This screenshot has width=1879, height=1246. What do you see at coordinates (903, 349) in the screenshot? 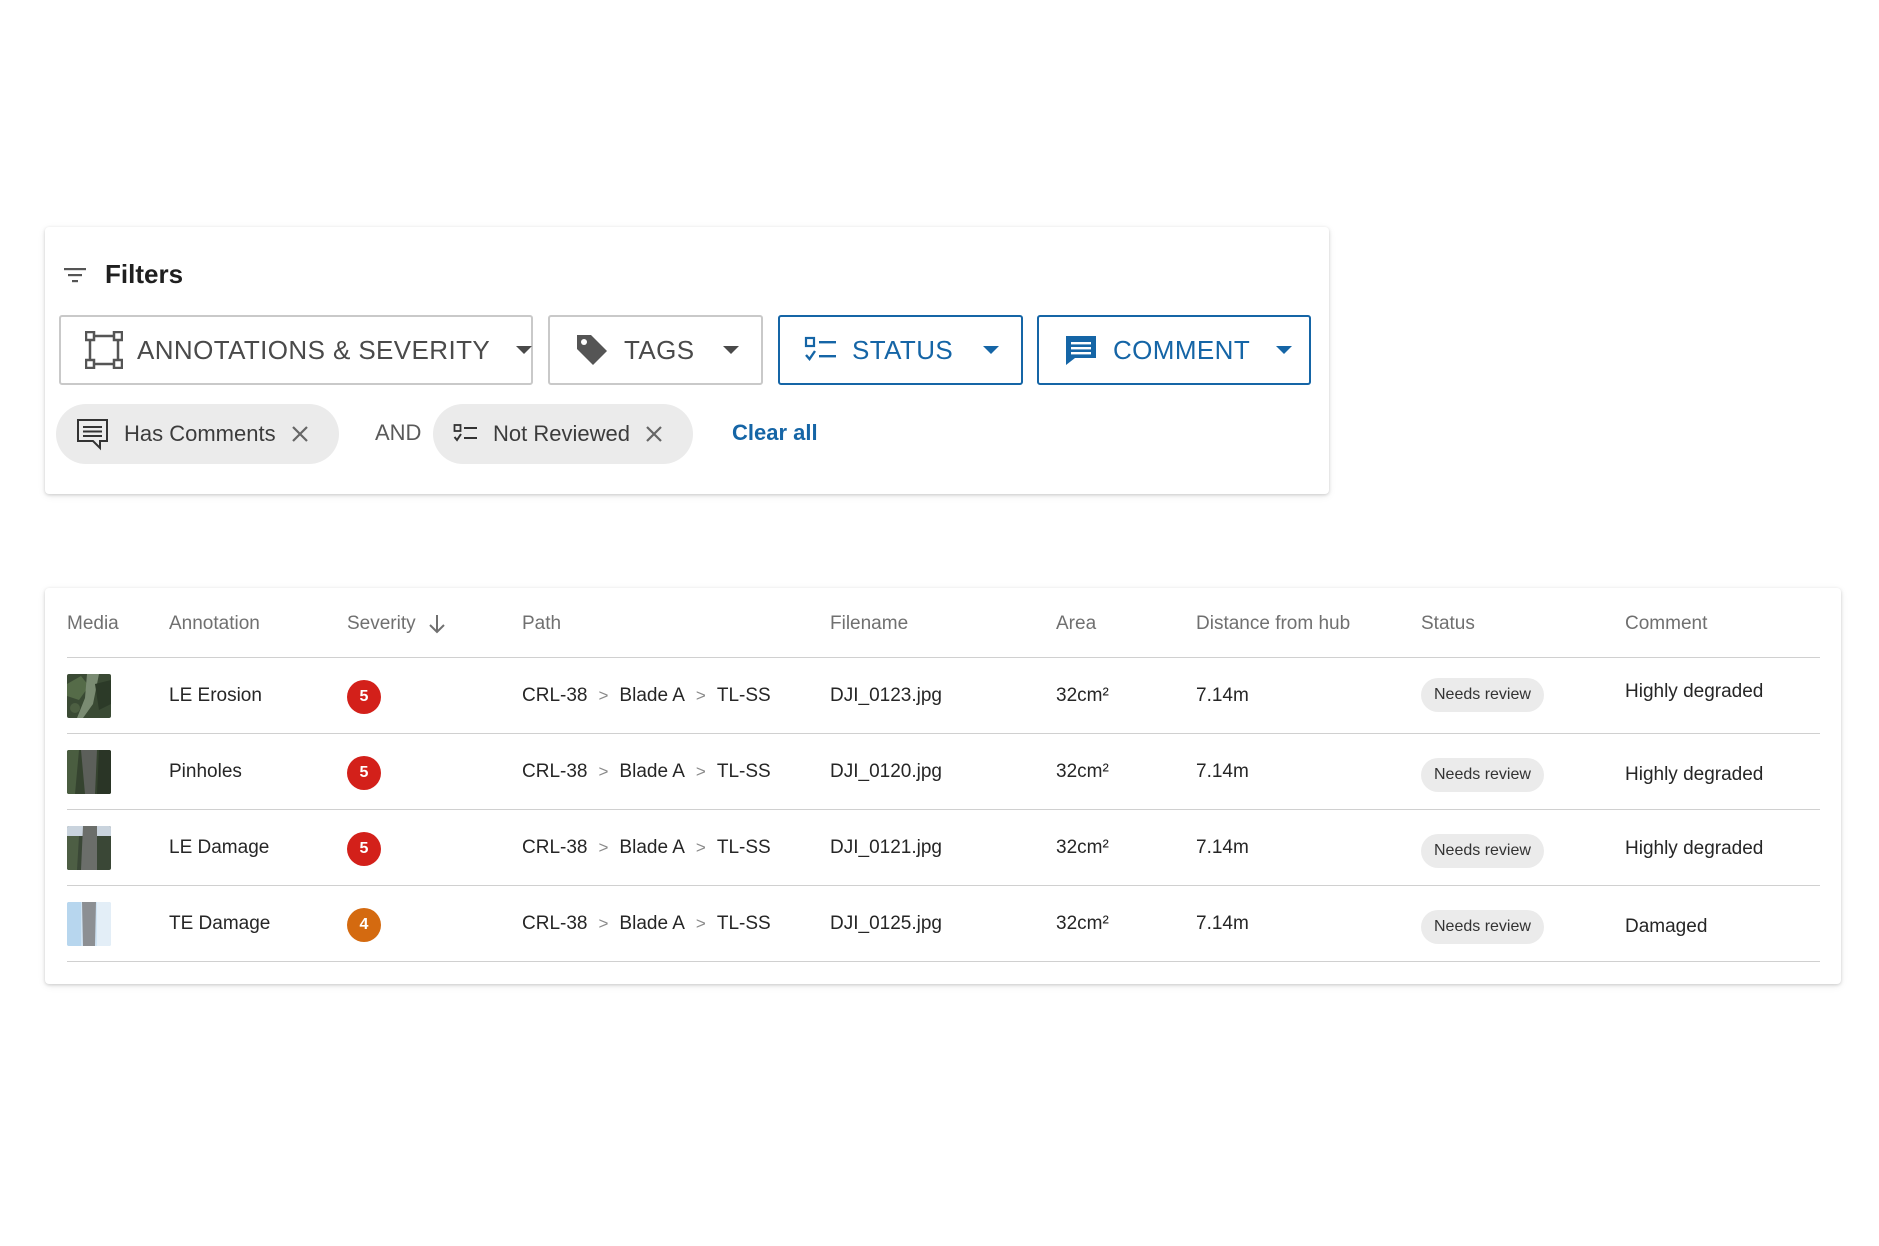
I see `dropdown-label: STATUS` at bounding box center [903, 349].